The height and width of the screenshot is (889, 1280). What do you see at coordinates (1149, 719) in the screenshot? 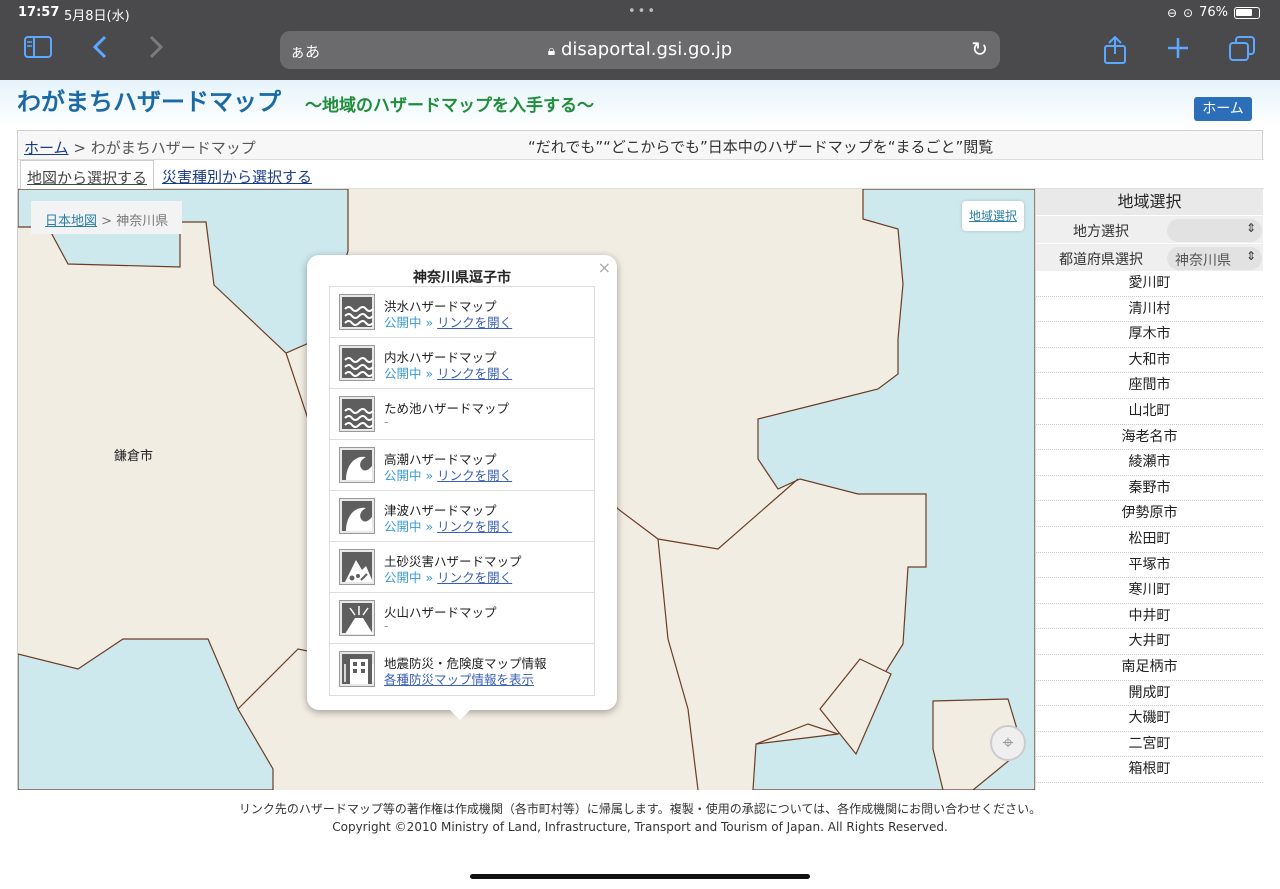
I see `municipality-item: 大磯町` at bounding box center [1149, 719].